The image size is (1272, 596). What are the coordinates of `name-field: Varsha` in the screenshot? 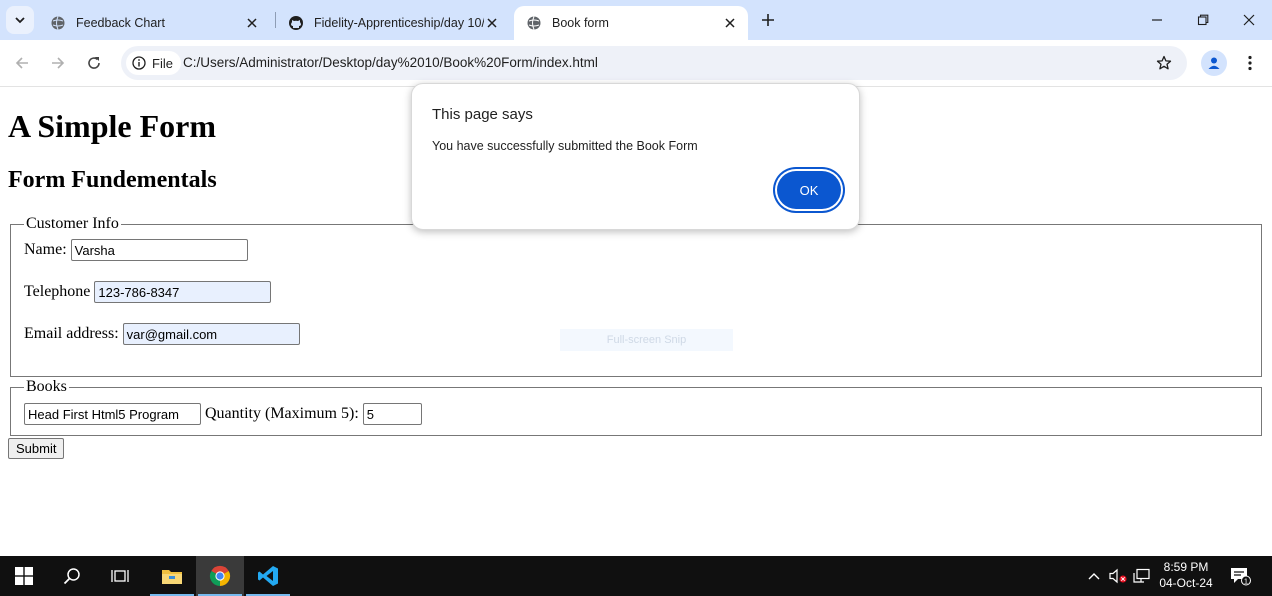 It's located at (159, 250).